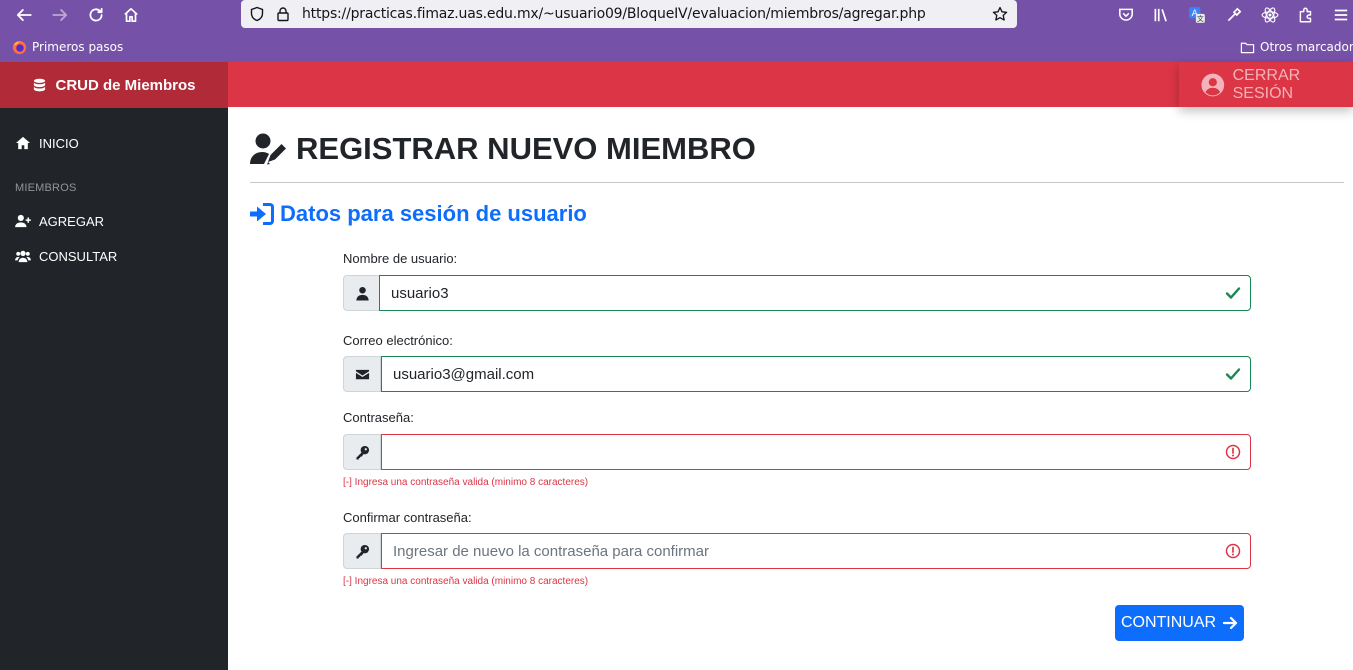 The width and height of the screenshot is (1353, 670). I want to click on username-addon, so click(362, 293).